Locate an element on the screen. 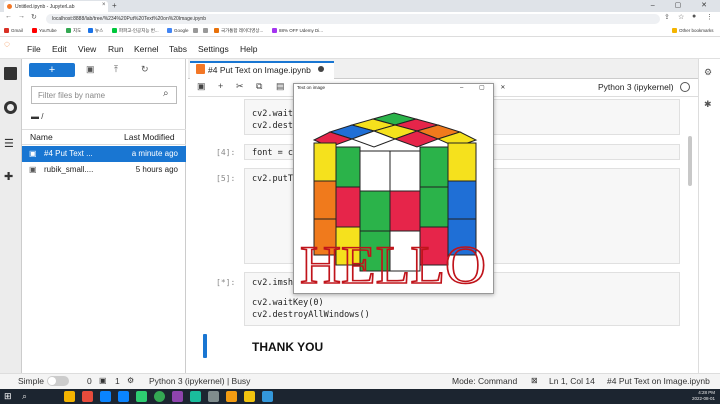  debugger-icon: ✱ is located at coordinates (708, 104).